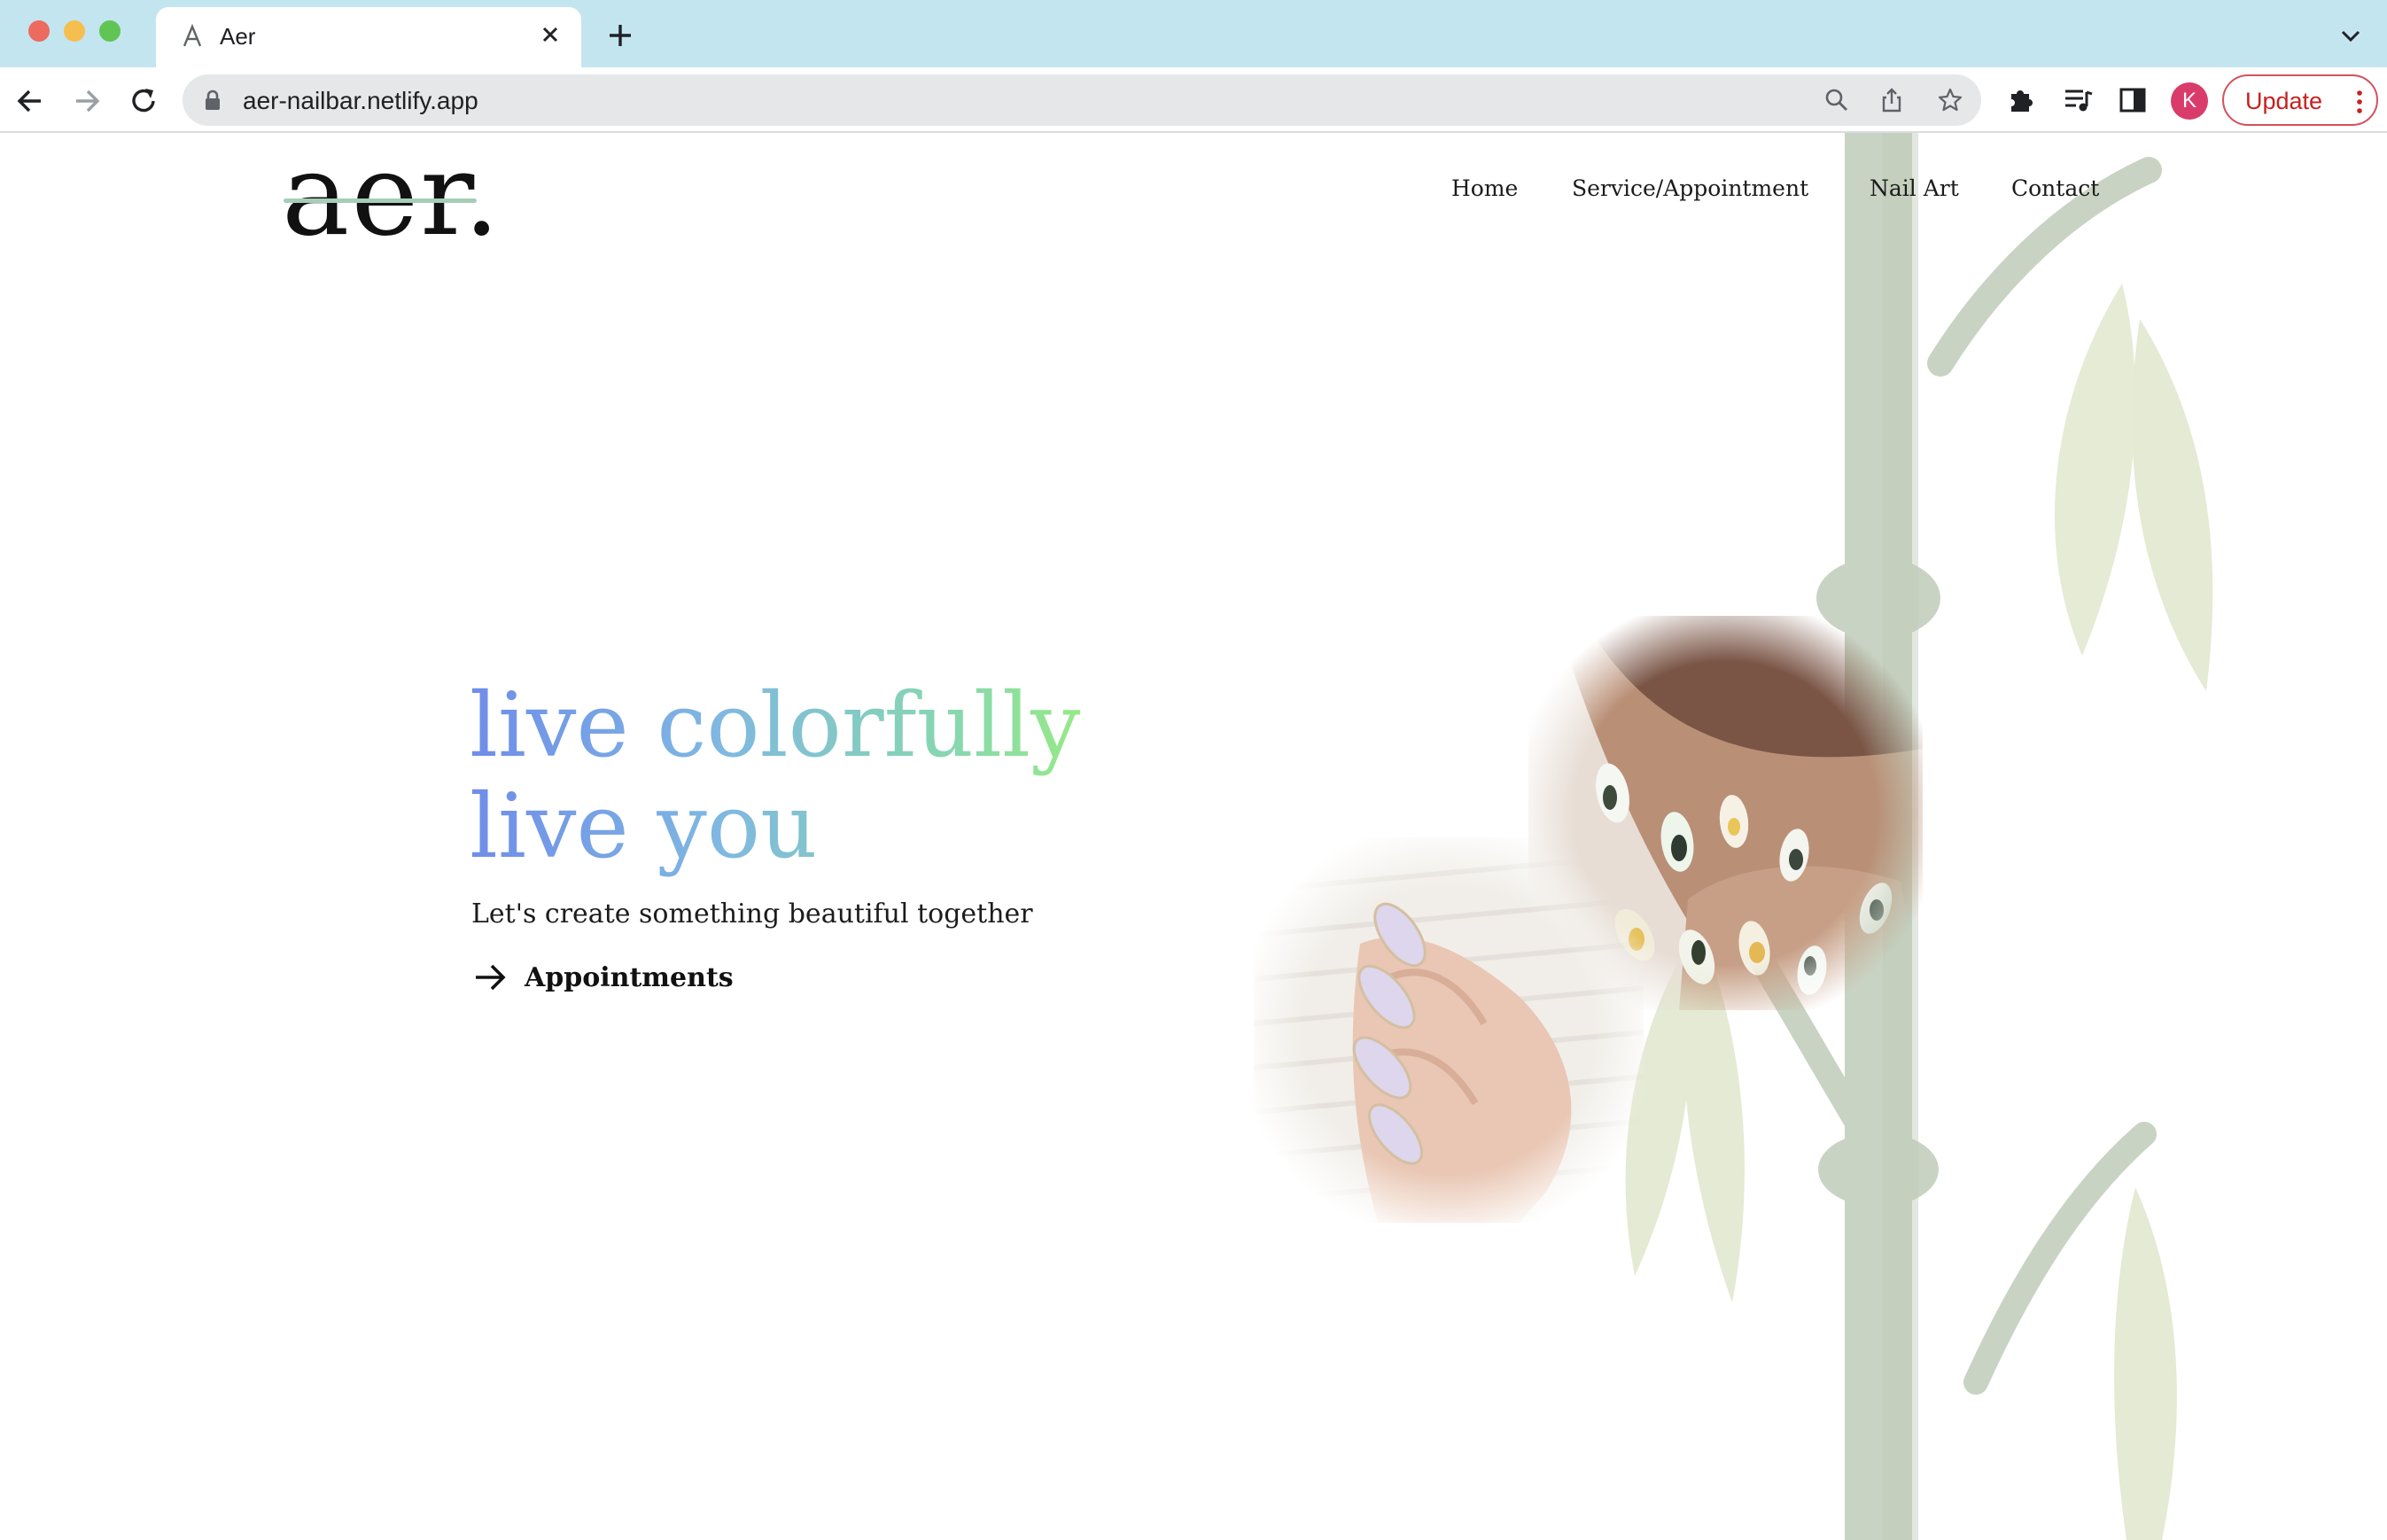 The width and height of the screenshot is (2387, 1540). I want to click on browser-toolbar: aer-nailbar.netlify.app K Update, so click(1193, 100).